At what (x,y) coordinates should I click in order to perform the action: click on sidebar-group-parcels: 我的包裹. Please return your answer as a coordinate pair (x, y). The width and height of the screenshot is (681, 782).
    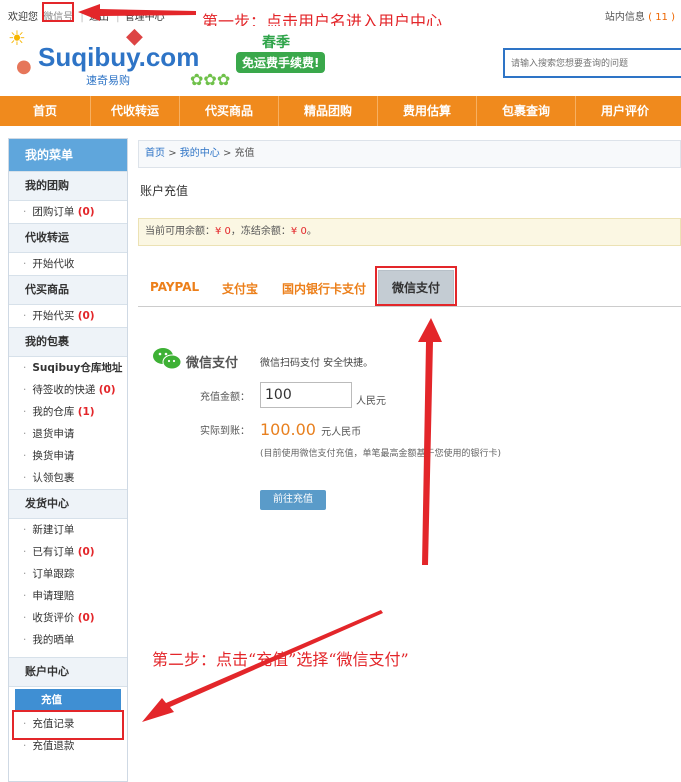
    Looking at the image, I should click on (68, 342).